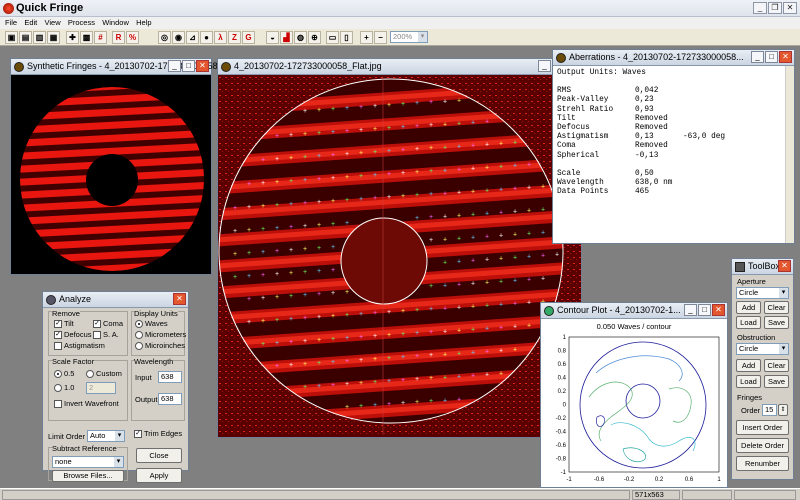 This screenshot has width=800, height=500. What do you see at coordinates (776, 322) in the screenshot?
I see `aperture-save-button: Save` at bounding box center [776, 322].